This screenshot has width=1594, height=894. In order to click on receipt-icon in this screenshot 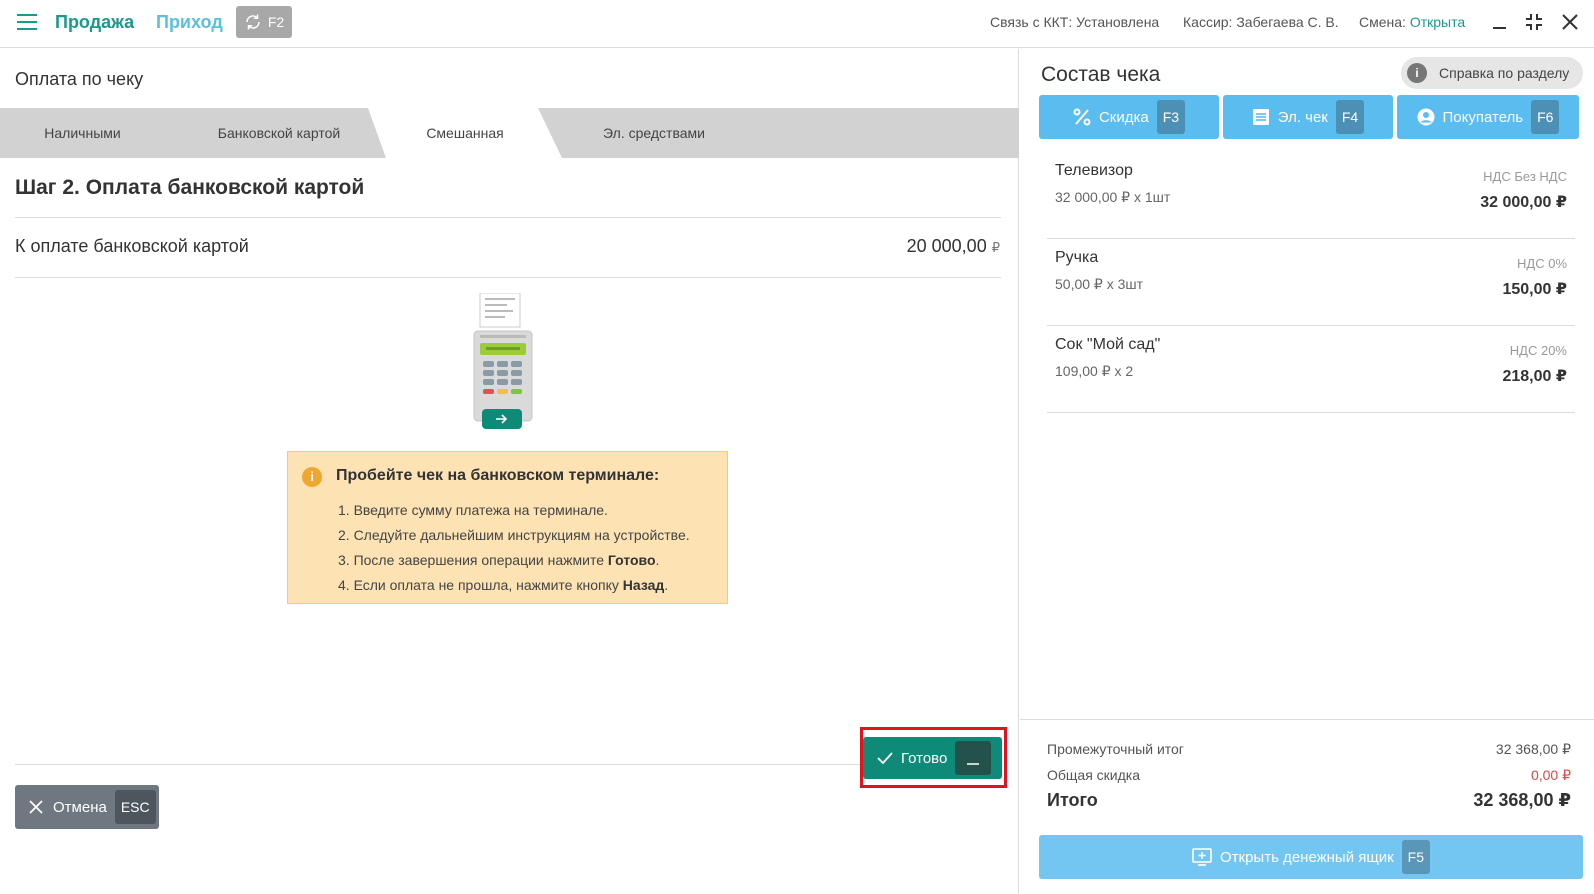, I will do `click(1260, 117)`.